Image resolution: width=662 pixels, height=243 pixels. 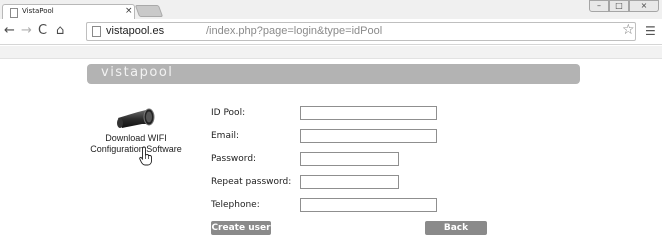 What do you see at coordinates (225, 136) in the screenshot?
I see `email-label: Email:` at bounding box center [225, 136].